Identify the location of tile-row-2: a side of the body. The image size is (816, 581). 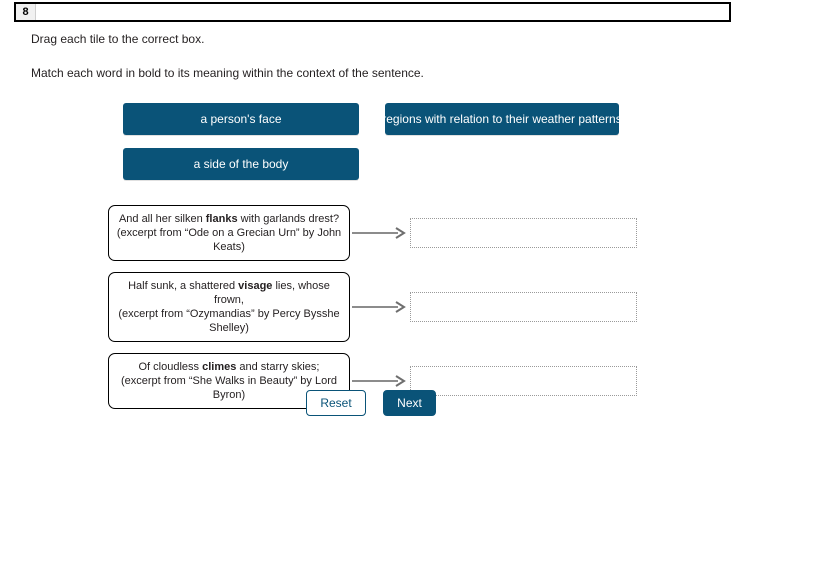
(403, 164).